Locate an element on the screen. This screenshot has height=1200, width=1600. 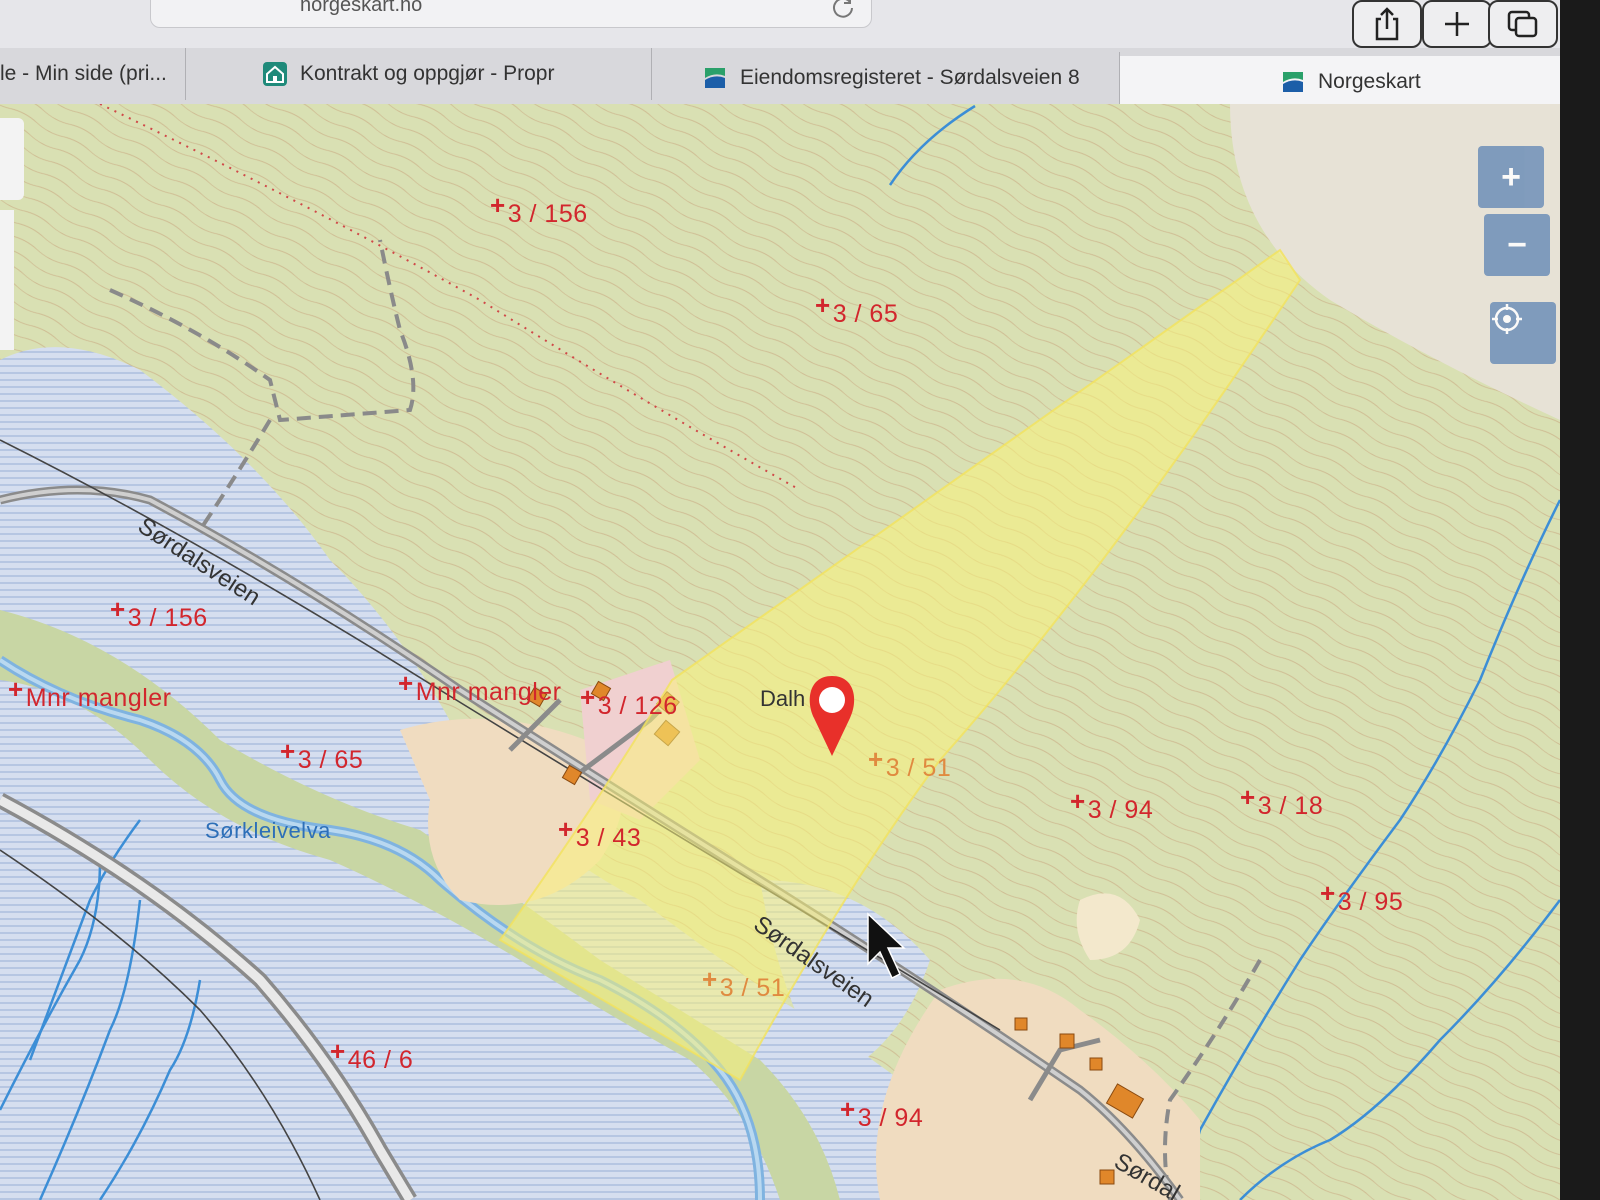
parcel-label: +3 / 43 is located at coordinates (600, 833).